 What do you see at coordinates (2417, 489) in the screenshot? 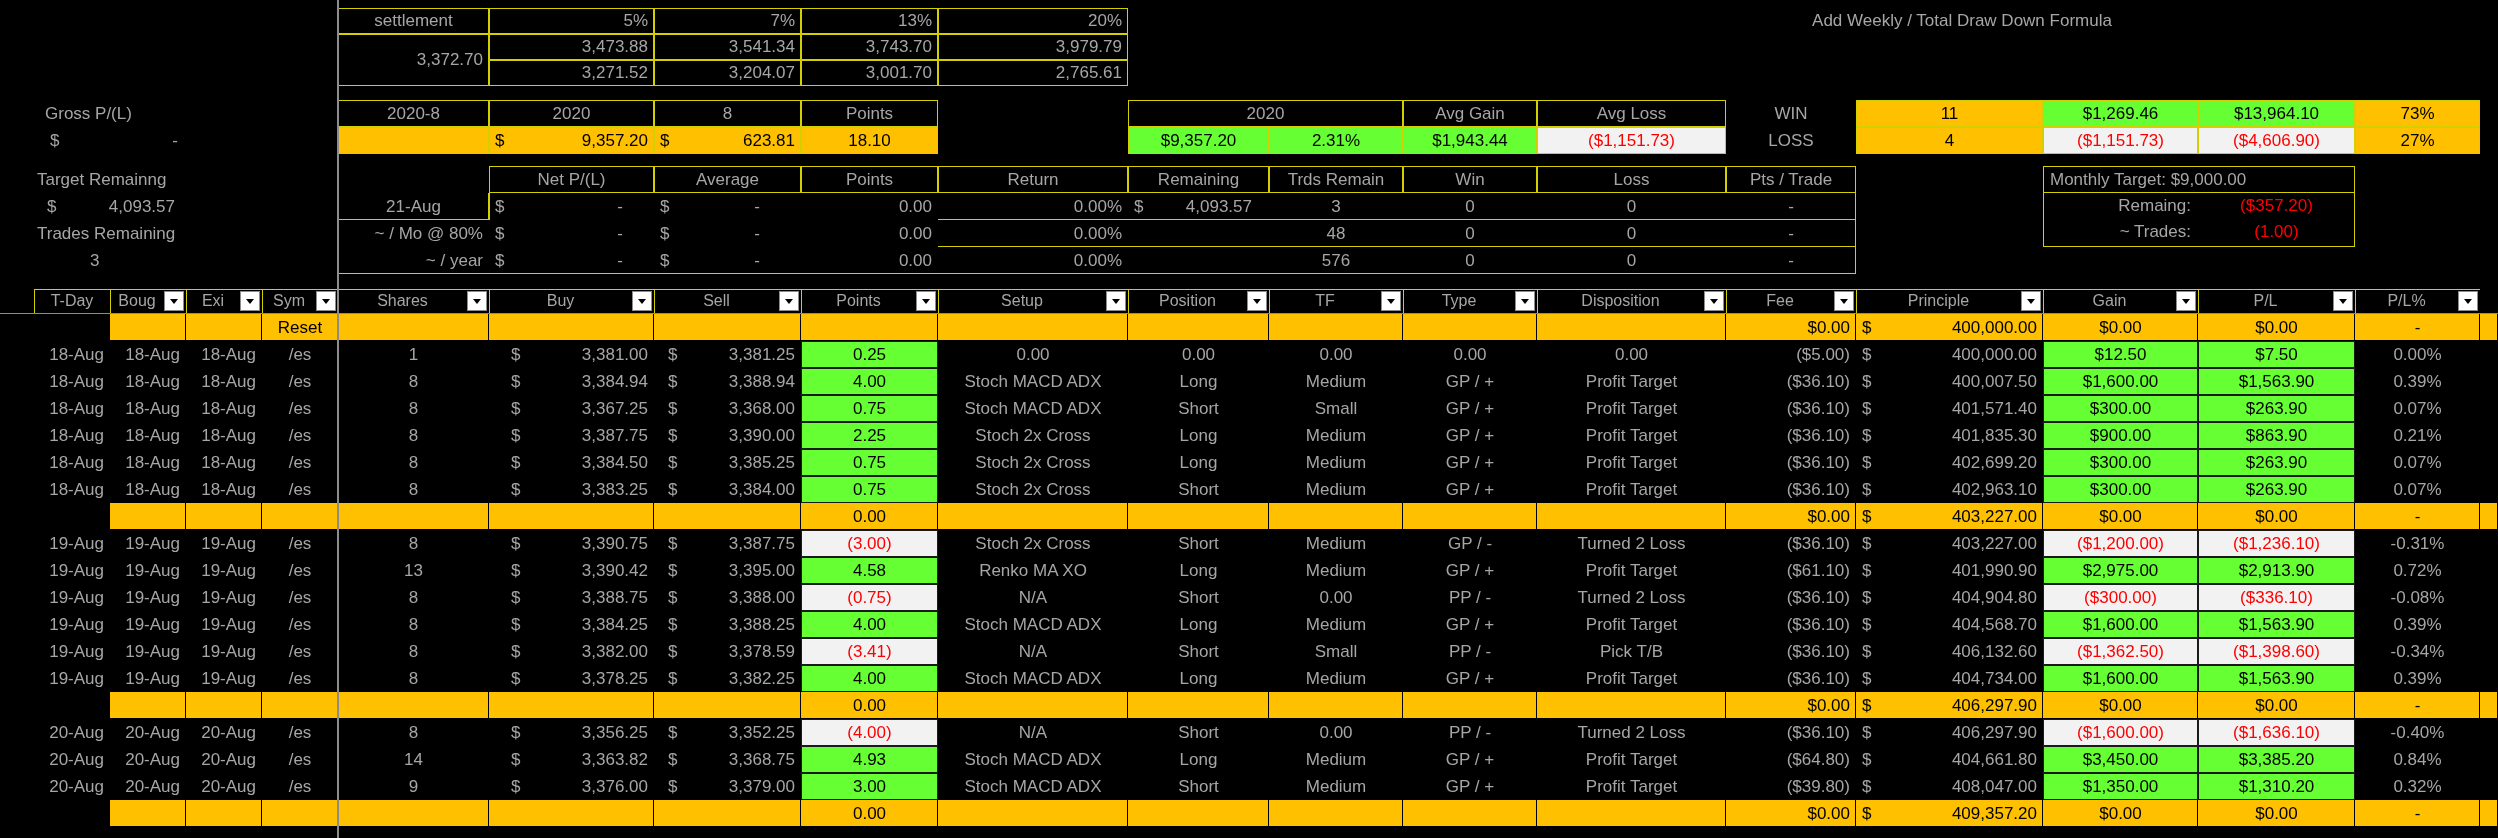
I see `table-cell-text: 0.07%` at bounding box center [2417, 489].